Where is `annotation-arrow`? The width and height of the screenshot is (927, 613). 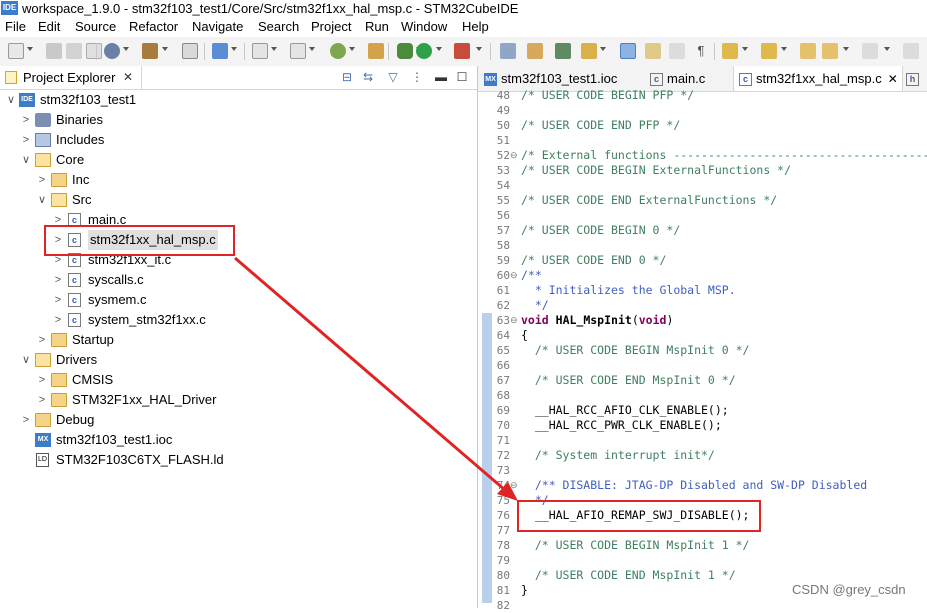 annotation-arrow is located at coordinates (376, 378).